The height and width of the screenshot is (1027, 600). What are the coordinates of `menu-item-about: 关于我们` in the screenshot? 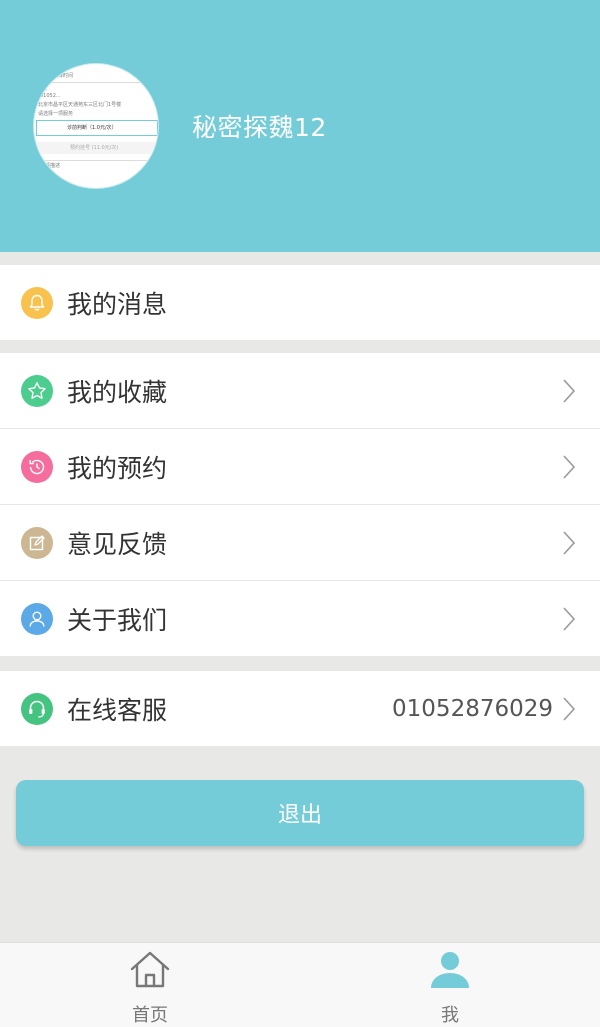 It's located at (300, 618).